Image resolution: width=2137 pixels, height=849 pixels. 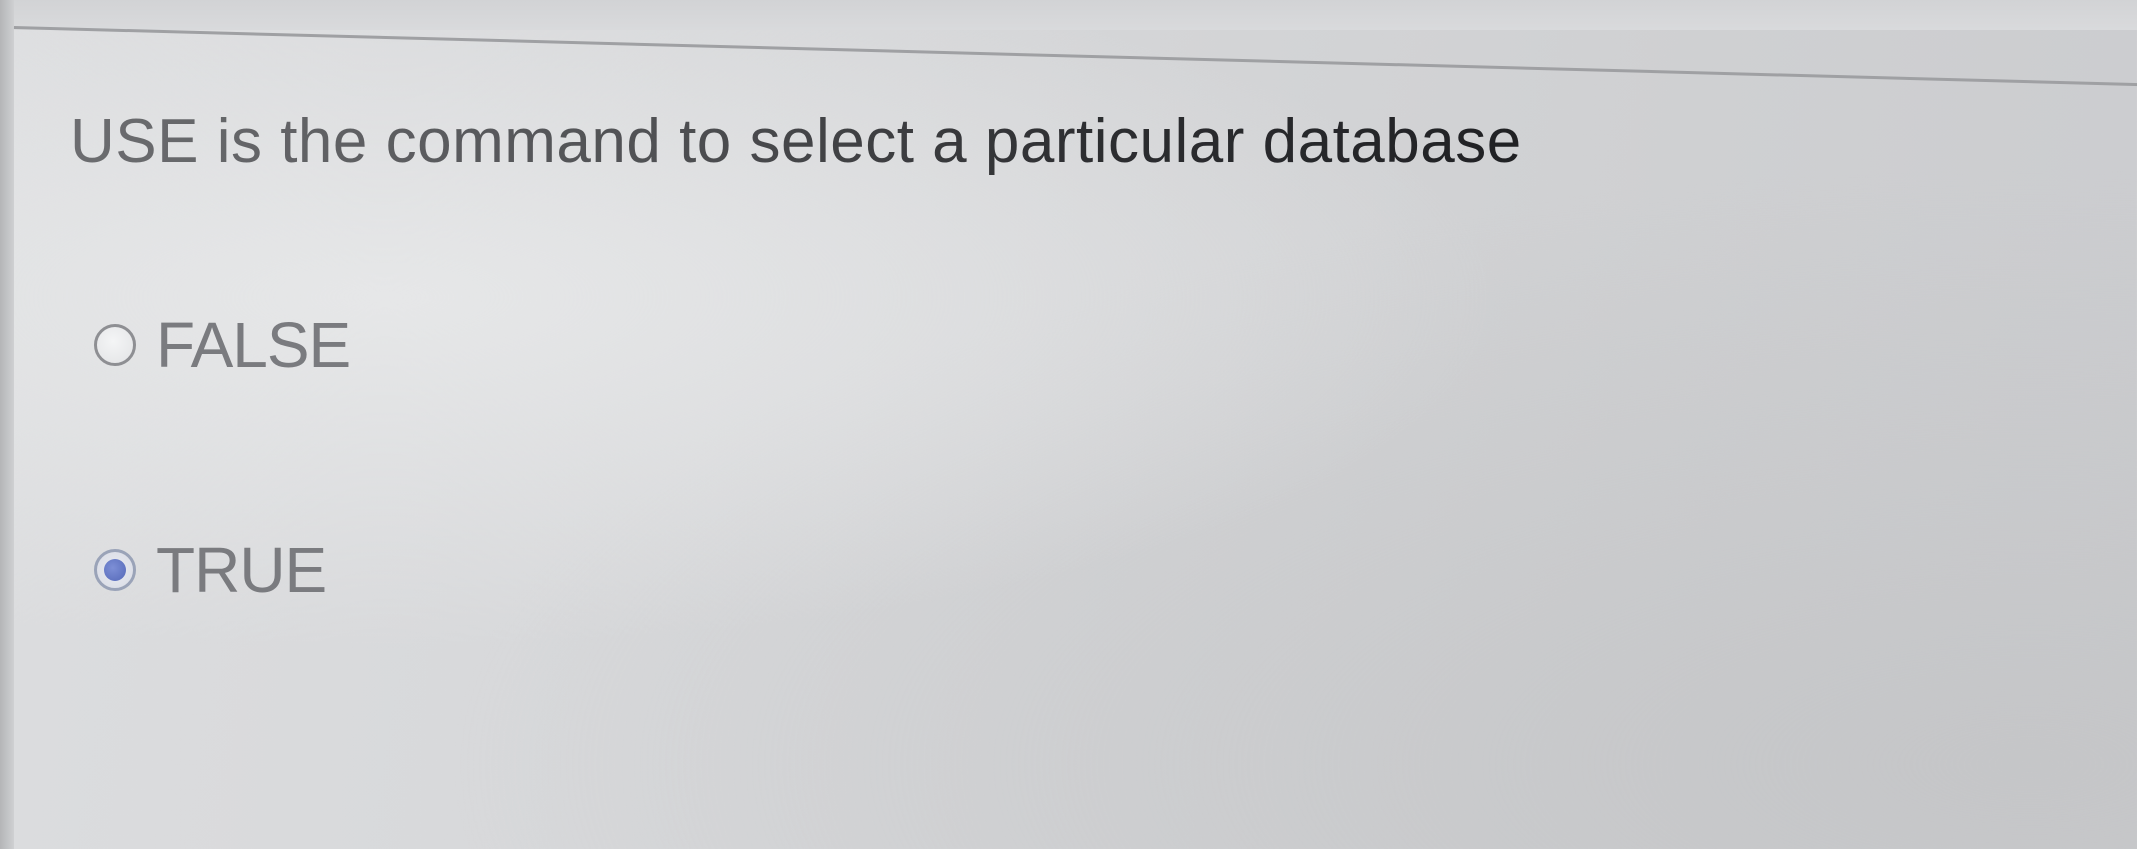 I want to click on option-label: FALSE, so click(x=253, y=345).